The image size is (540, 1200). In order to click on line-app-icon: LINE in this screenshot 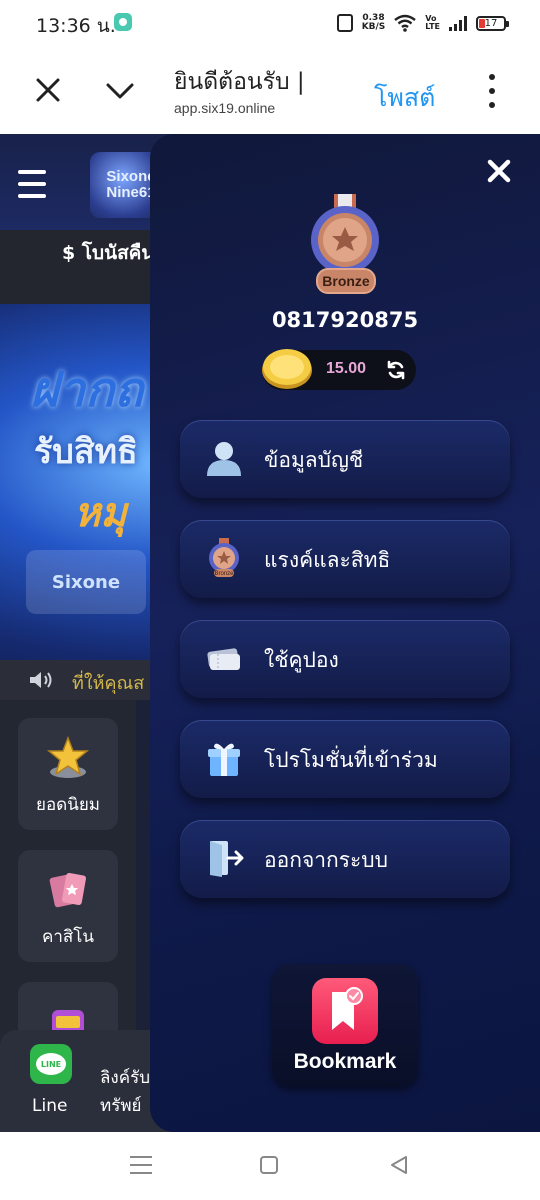, I will do `click(51, 1064)`.